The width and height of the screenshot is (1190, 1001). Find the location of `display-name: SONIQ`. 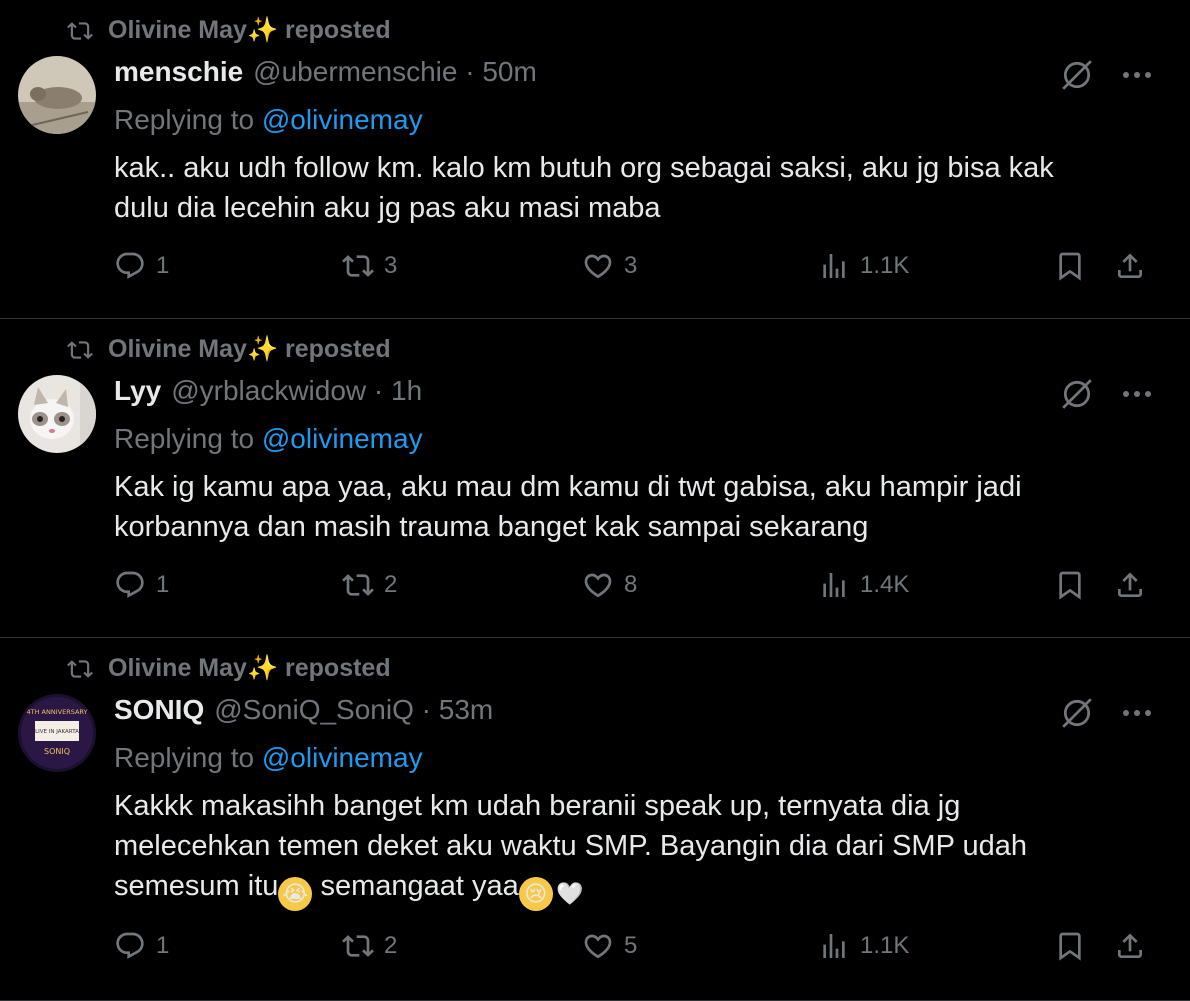

display-name: SONIQ is located at coordinates (159, 710).